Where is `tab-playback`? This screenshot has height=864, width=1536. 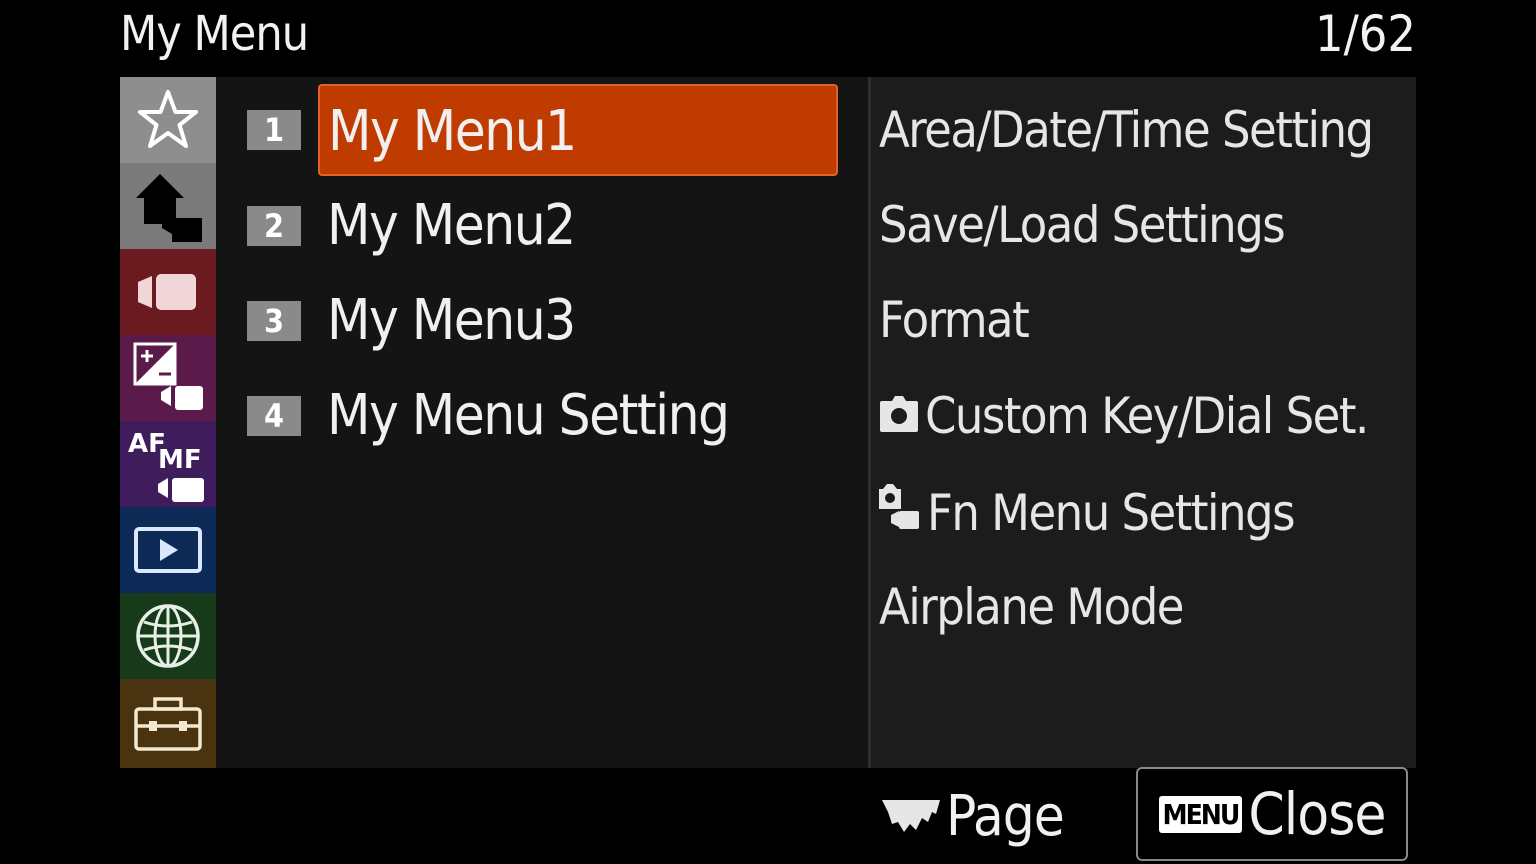 tab-playback is located at coordinates (168, 550).